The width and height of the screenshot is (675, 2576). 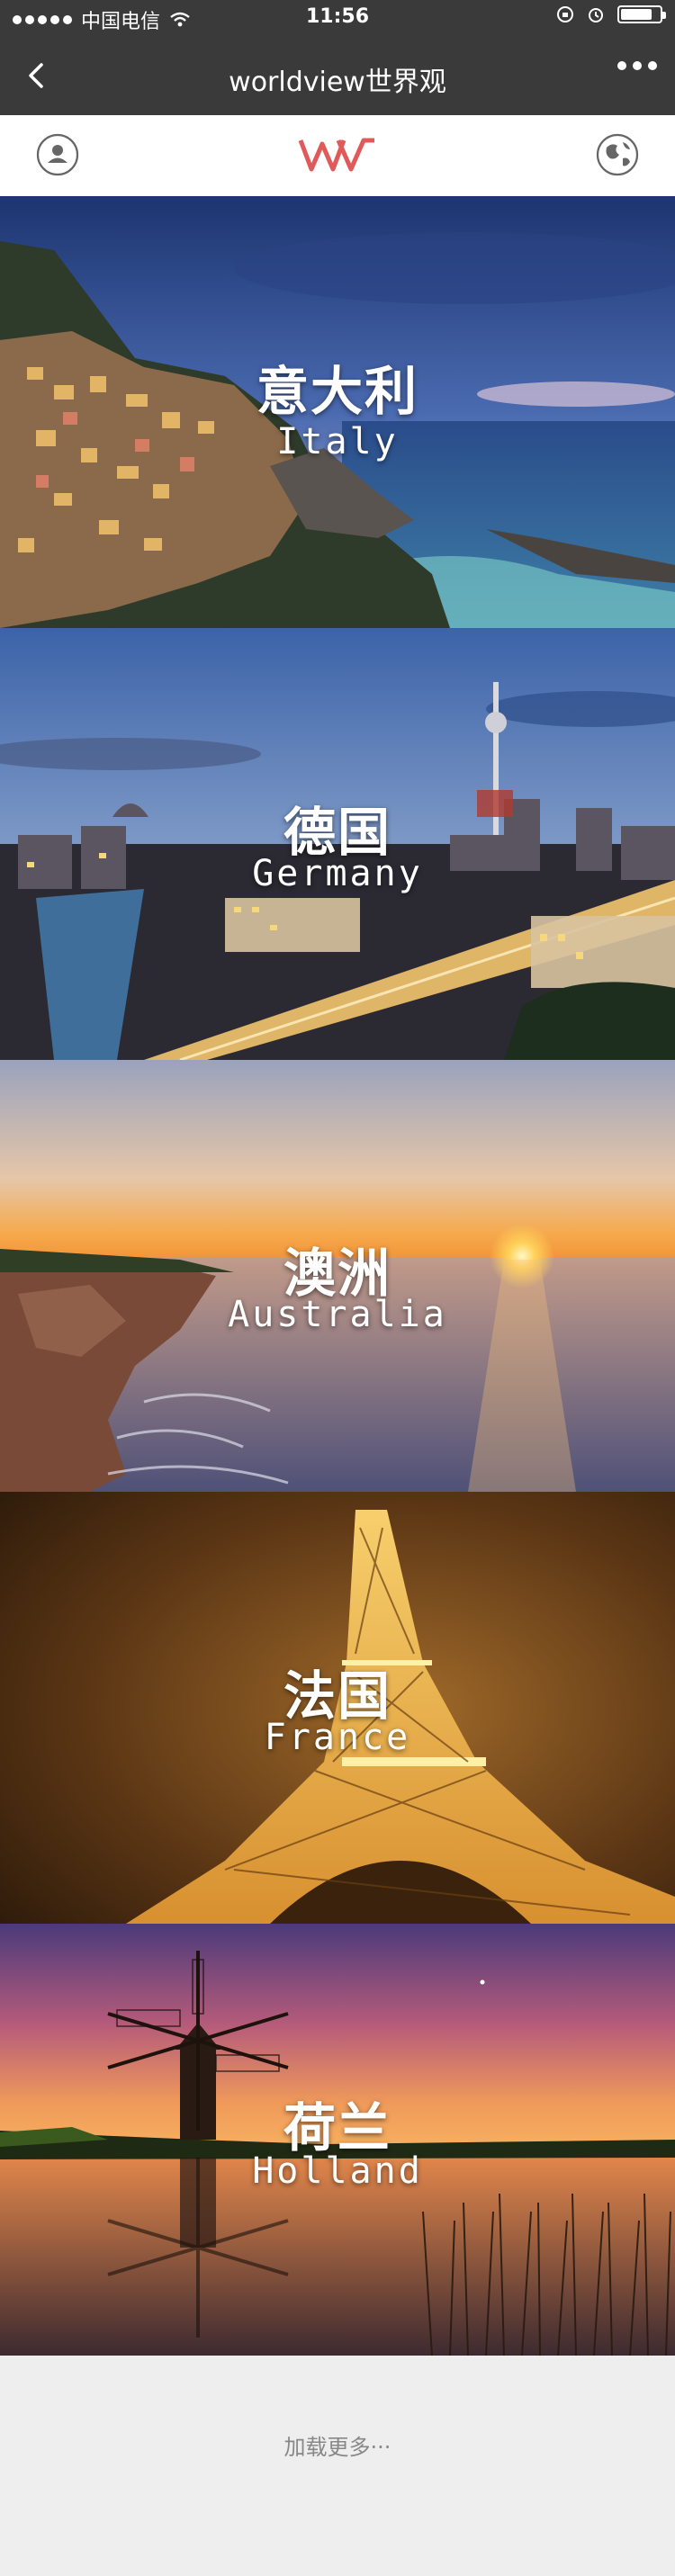 I want to click on destination-name-en: Australia, so click(x=337, y=1315).